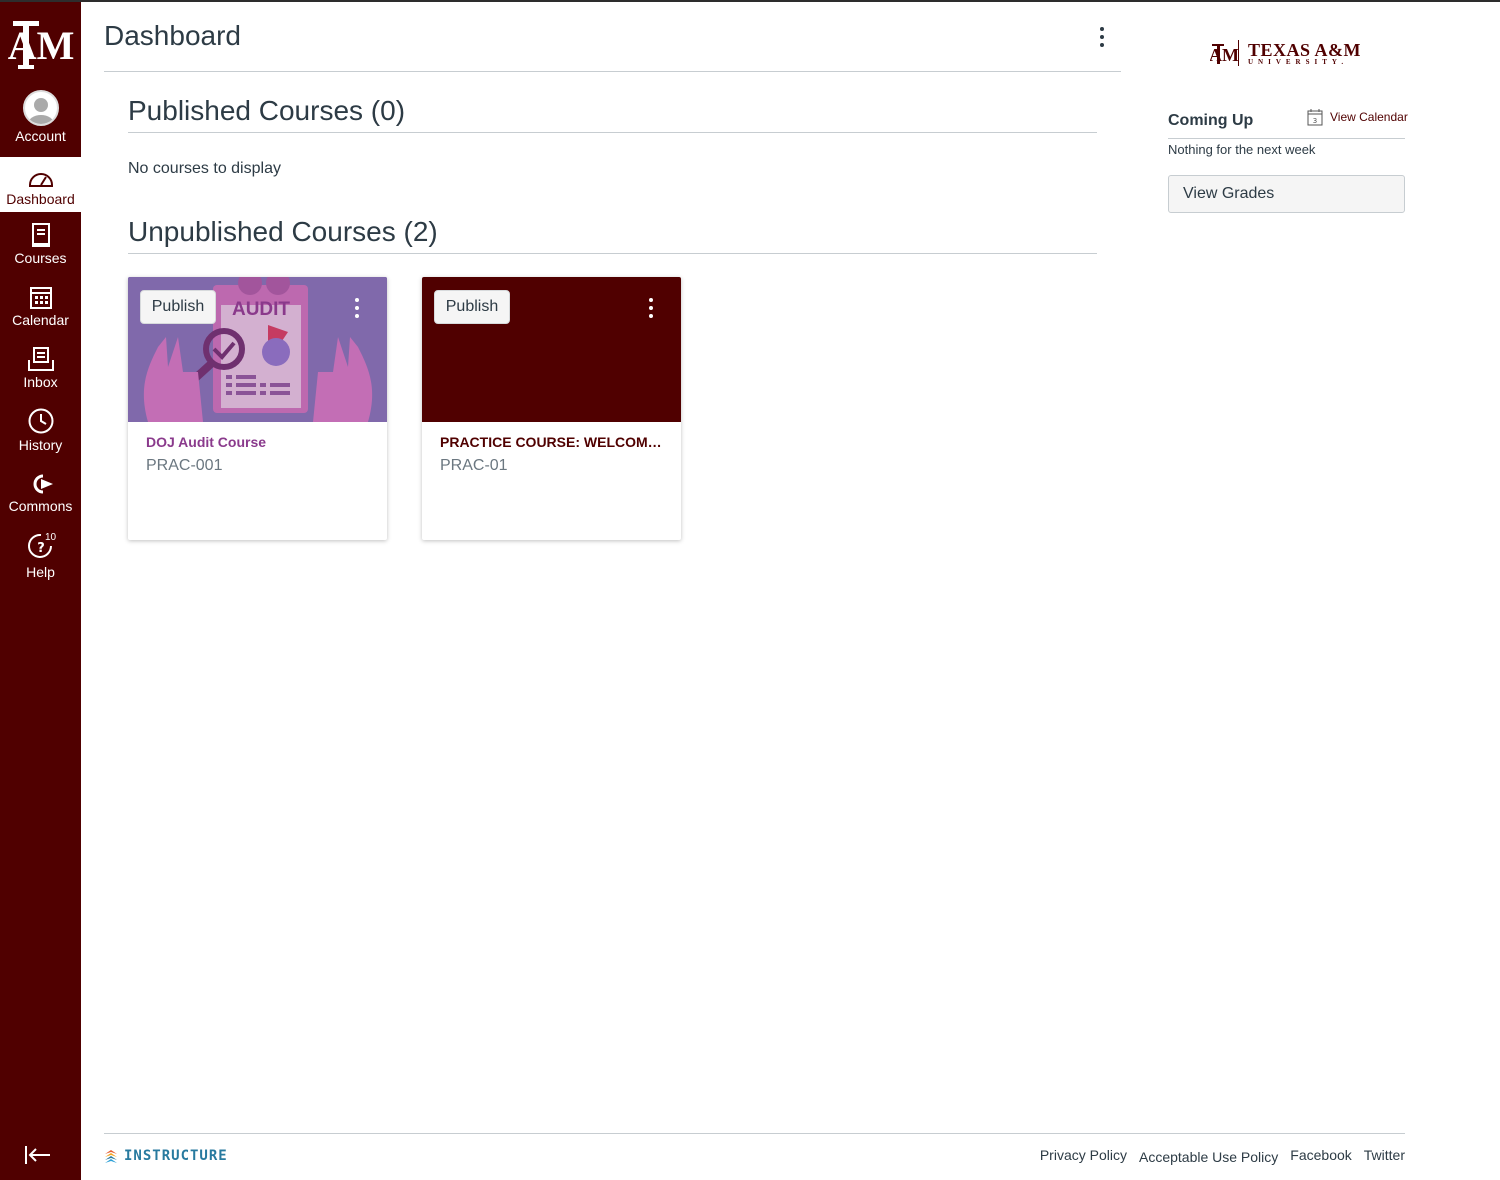  What do you see at coordinates (474, 465) in the screenshot?
I see `course-code: PRAC-01` at bounding box center [474, 465].